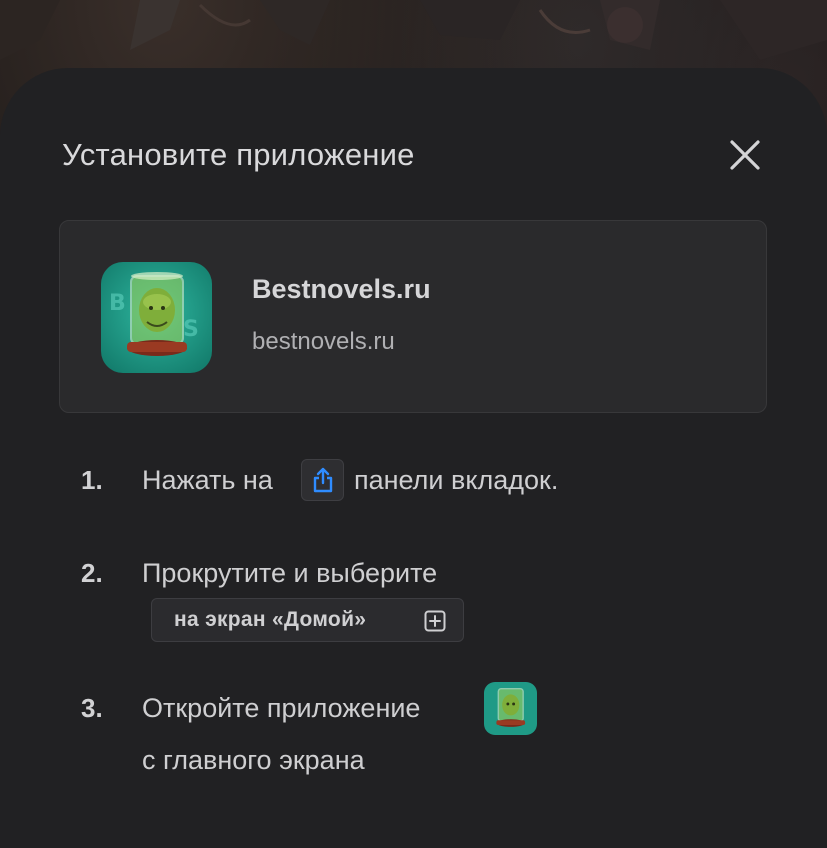 This screenshot has width=827, height=848. What do you see at coordinates (92, 480) in the screenshot?
I see `step-1-number: 1.` at bounding box center [92, 480].